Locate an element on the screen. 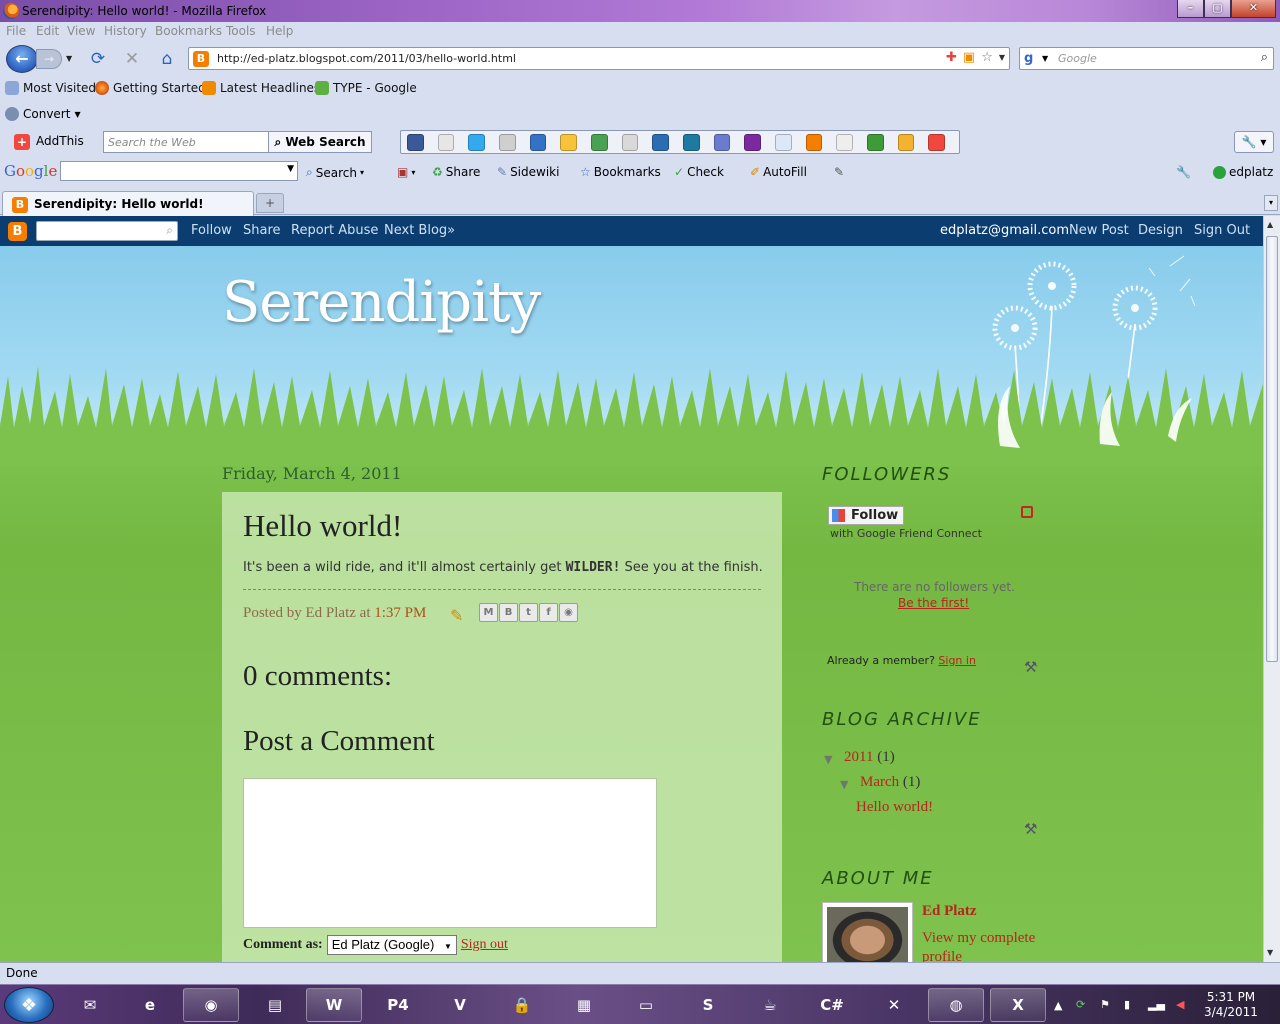  navbar-next-blog-link: Next Blog» is located at coordinates (419, 230).